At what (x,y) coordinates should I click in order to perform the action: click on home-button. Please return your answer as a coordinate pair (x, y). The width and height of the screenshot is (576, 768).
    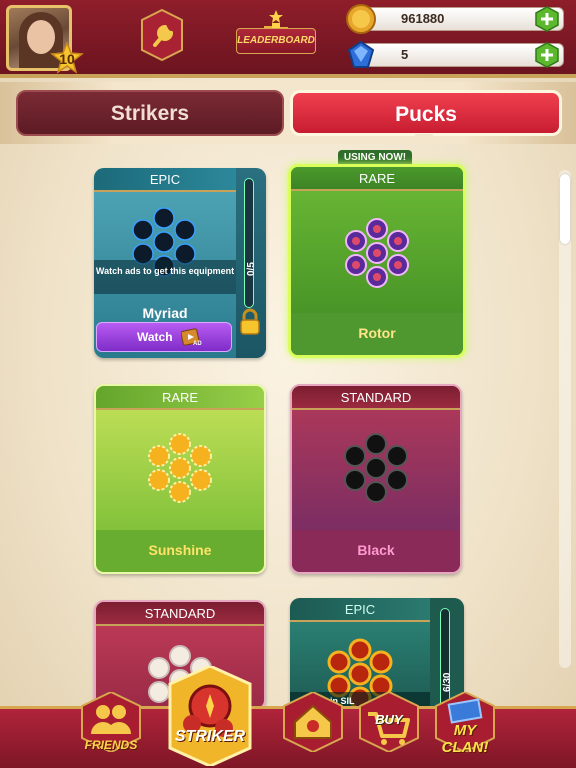
    Looking at the image, I should click on (313, 729).